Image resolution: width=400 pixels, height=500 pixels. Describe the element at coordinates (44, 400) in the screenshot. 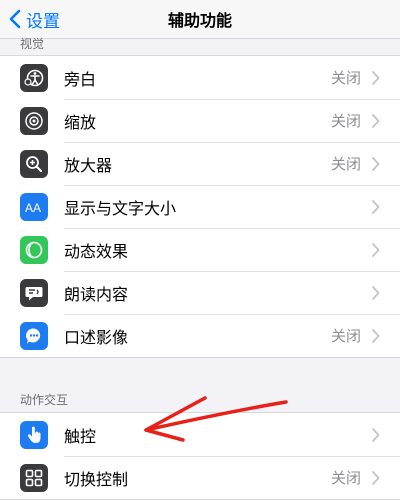

I see `section-header-interaction: 动作交互` at that location.